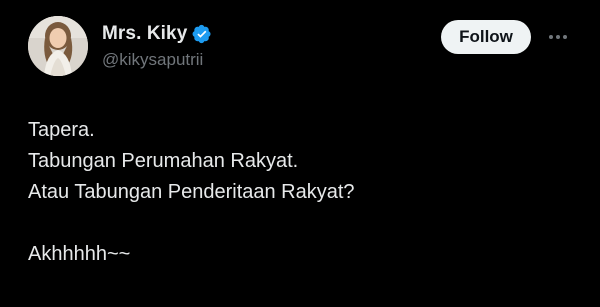 This screenshot has width=600, height=307. I want to click on tweet-line: Akhhhhh~~, so click(79, 254).